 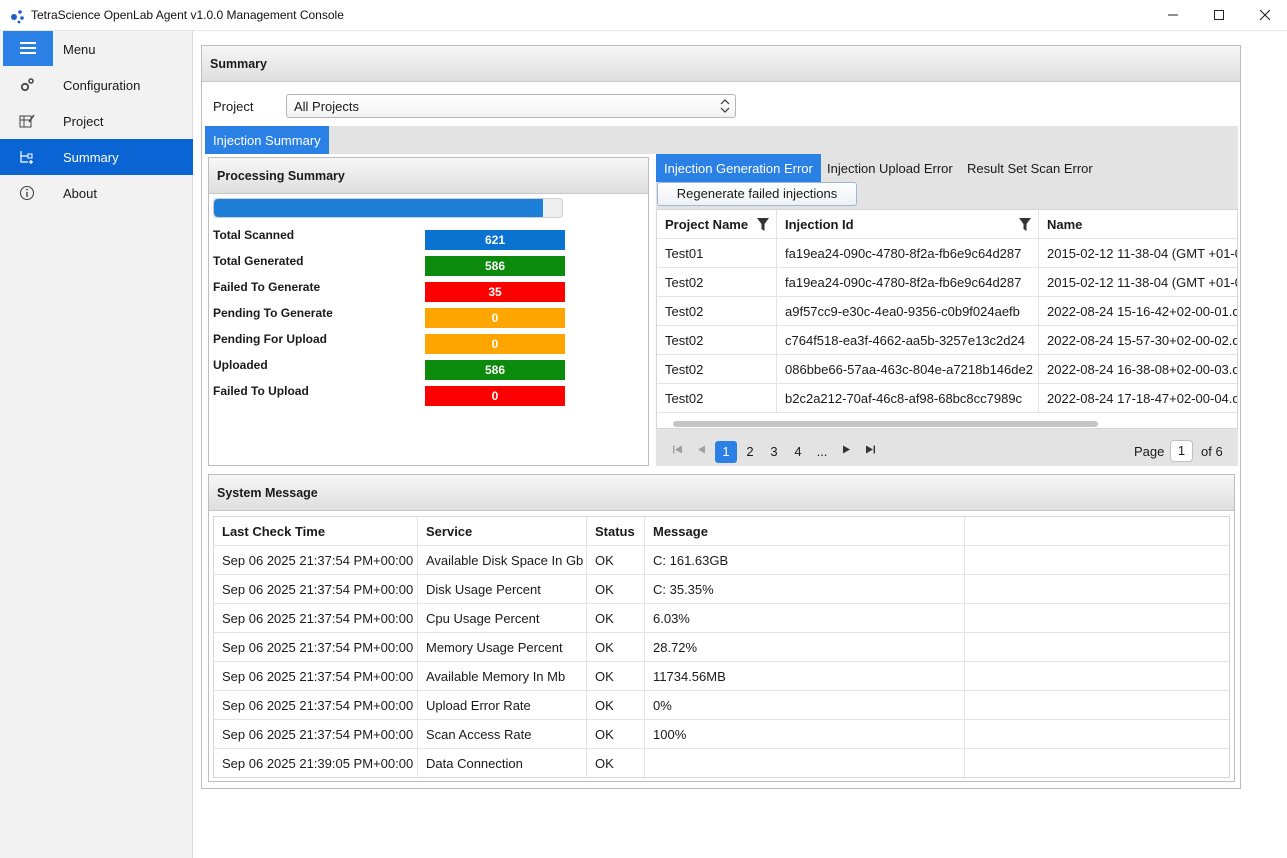 I want to click on sidebar-item-about: About, so click(x=96, y=193).